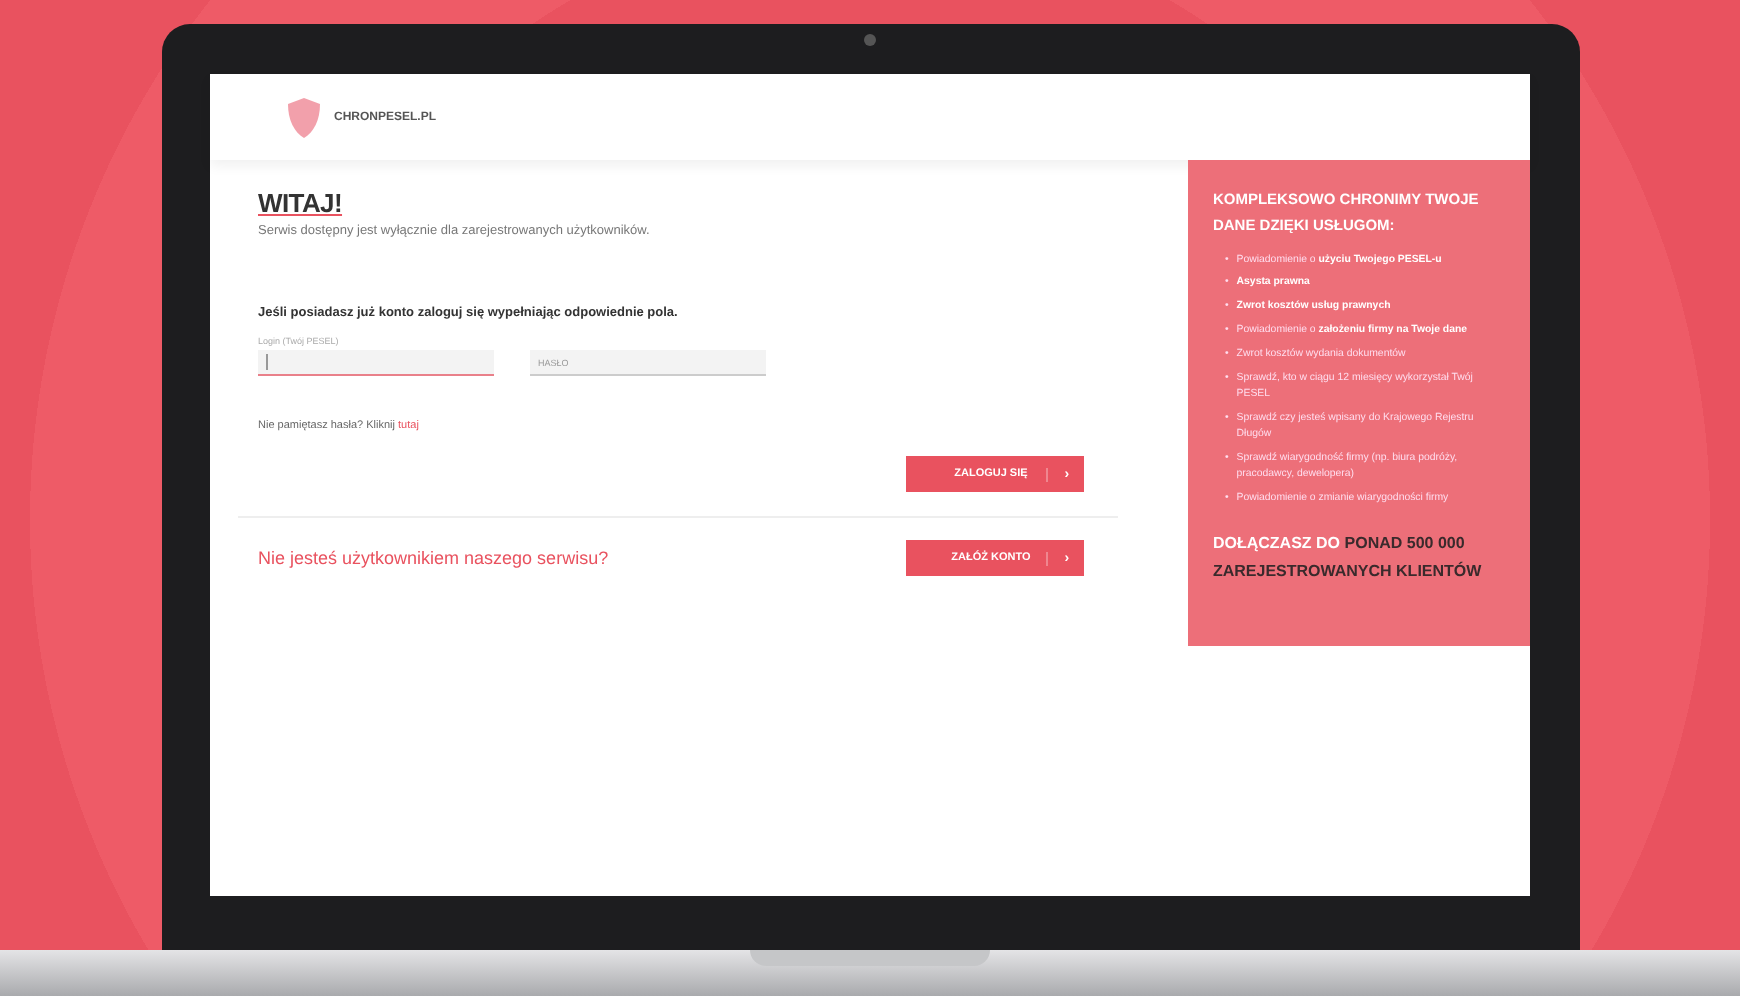 This screenshot has width=1740, height=996. I want to click on shield-icon, so click(304, 117).